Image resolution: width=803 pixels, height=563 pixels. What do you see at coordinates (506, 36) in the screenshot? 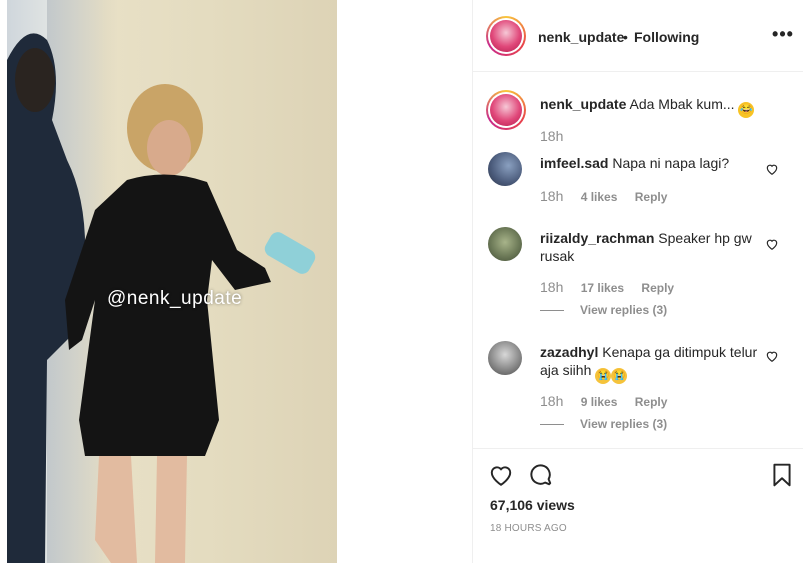
I see `author-avatar` at bounding box center [506, 36].